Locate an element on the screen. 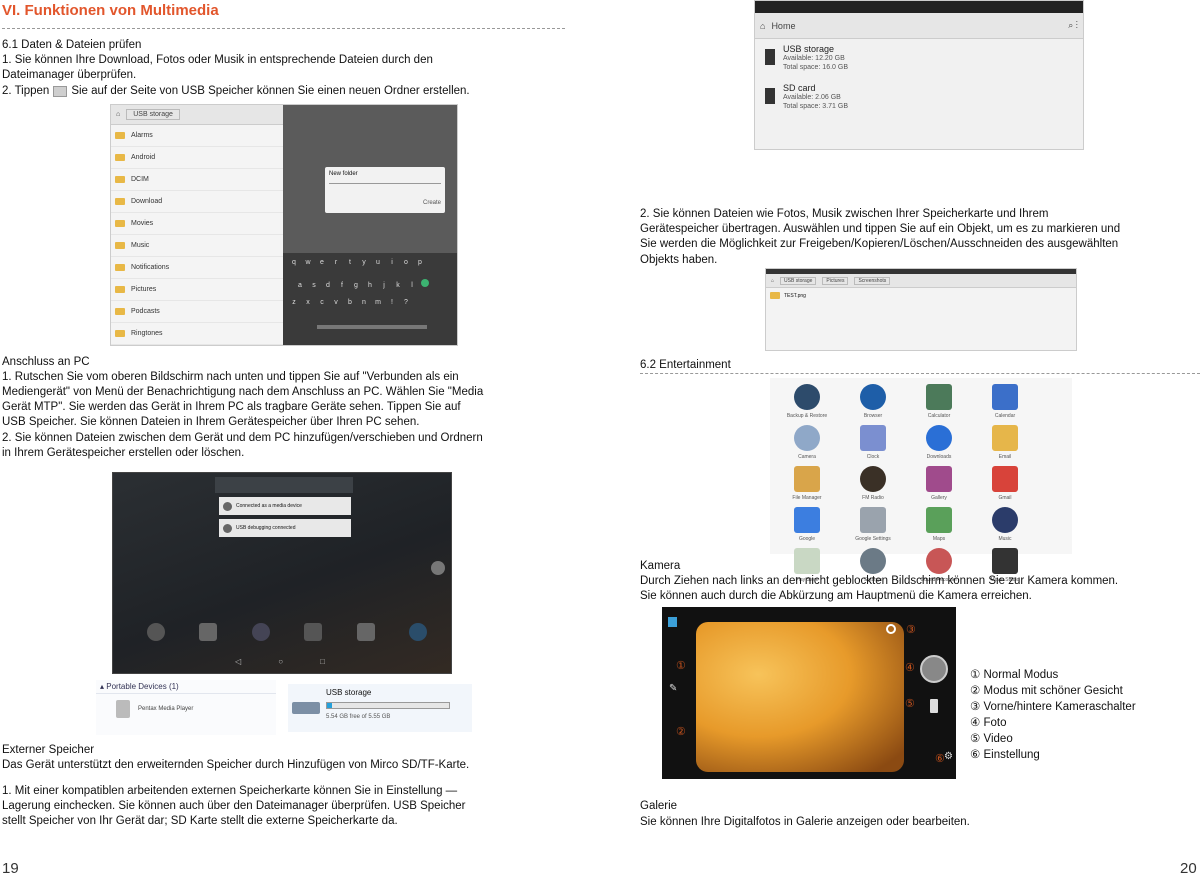 This screenshot has width=1203, height=879. shutter-icon is located at coordinates (934, 669).